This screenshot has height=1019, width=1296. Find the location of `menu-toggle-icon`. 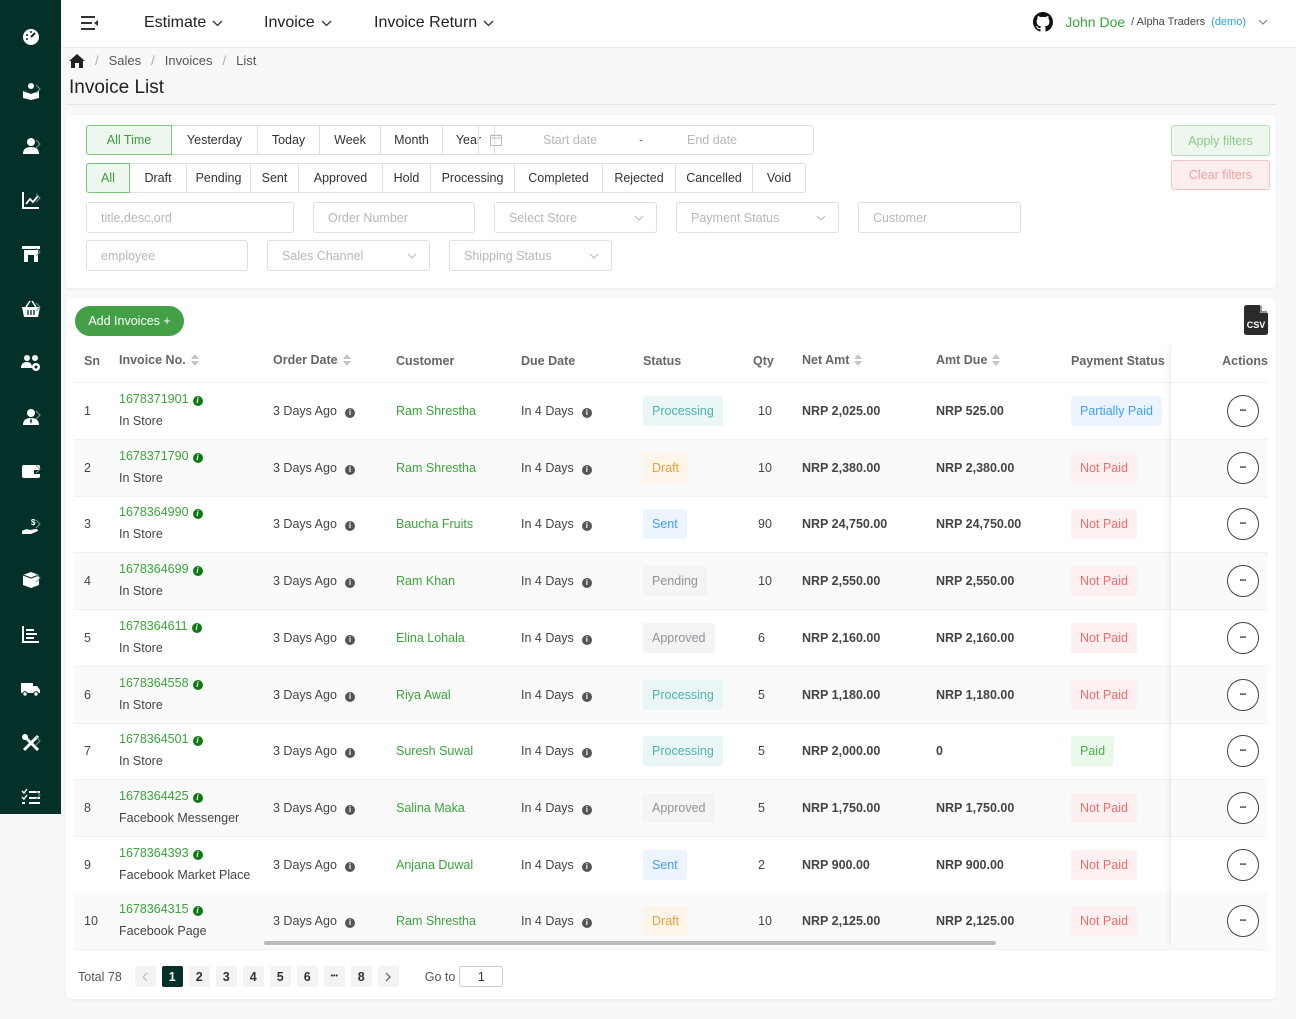

menu-toggle-icon is located at coordinates (90, 23).